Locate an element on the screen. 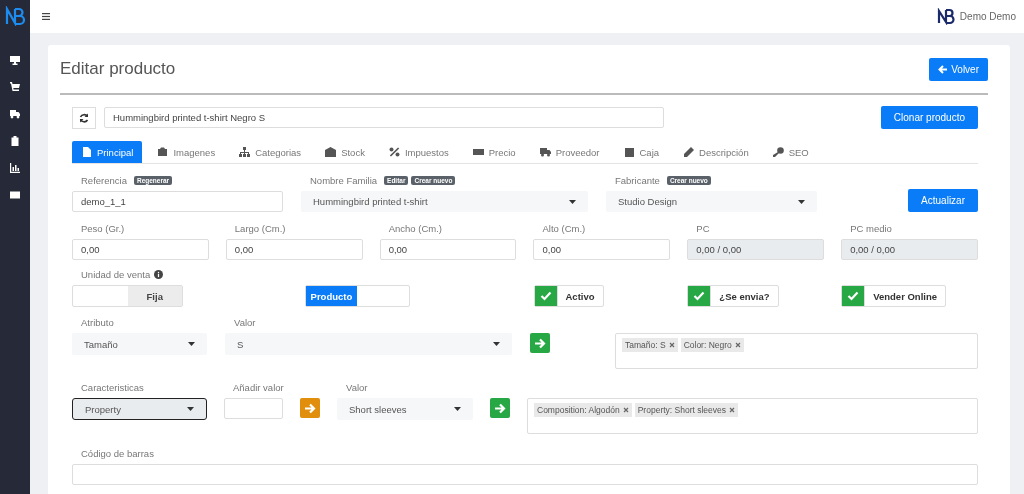  box-icon is located at coordinates (629, 152).